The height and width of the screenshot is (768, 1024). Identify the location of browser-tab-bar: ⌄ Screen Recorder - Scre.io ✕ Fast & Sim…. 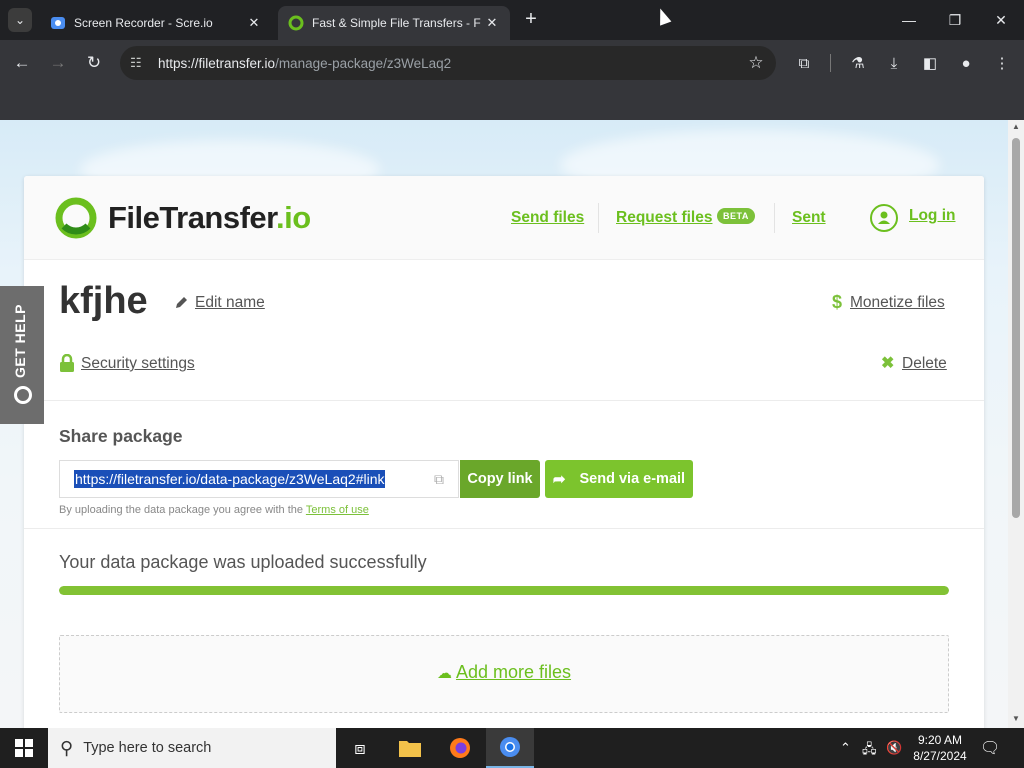
(512, 20).